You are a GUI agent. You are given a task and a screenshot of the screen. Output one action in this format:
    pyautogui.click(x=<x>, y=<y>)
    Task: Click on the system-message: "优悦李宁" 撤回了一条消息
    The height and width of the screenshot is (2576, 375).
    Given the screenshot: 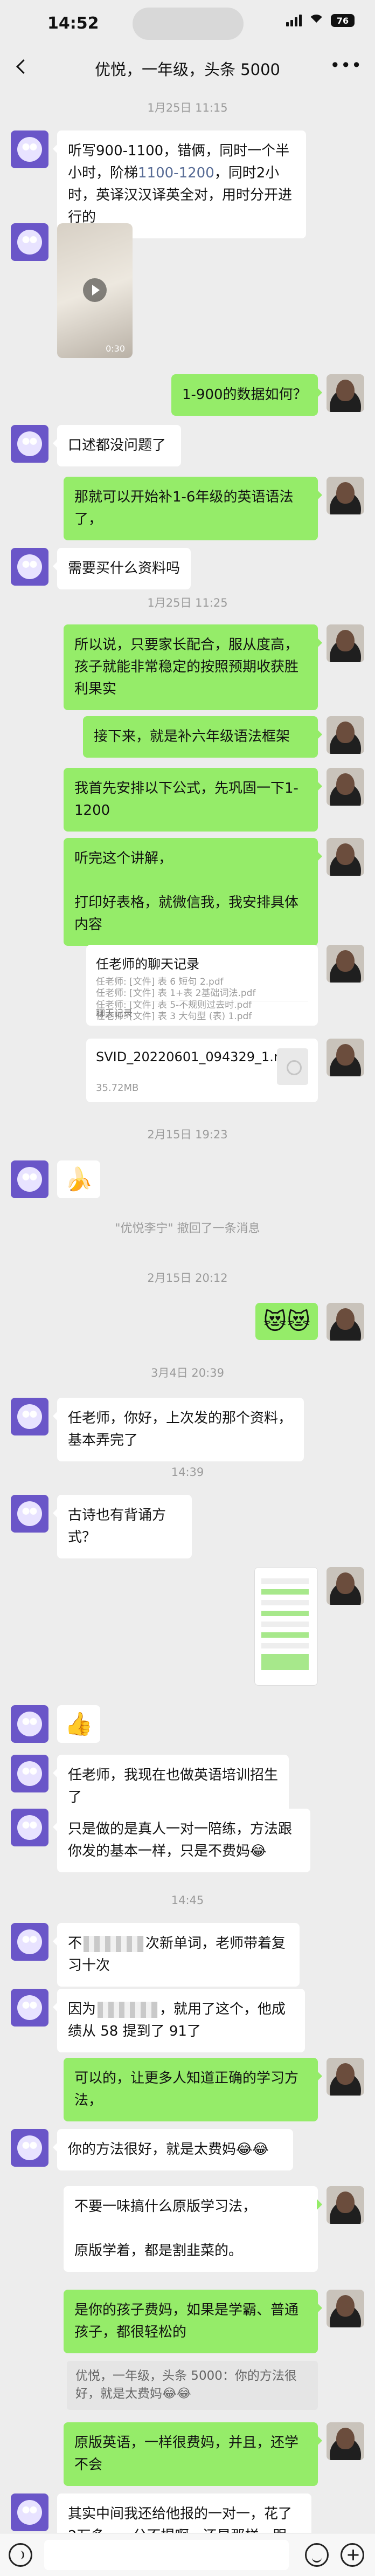 What is the action you would take?
    pyautogui.click(x=188, y=1228)
    